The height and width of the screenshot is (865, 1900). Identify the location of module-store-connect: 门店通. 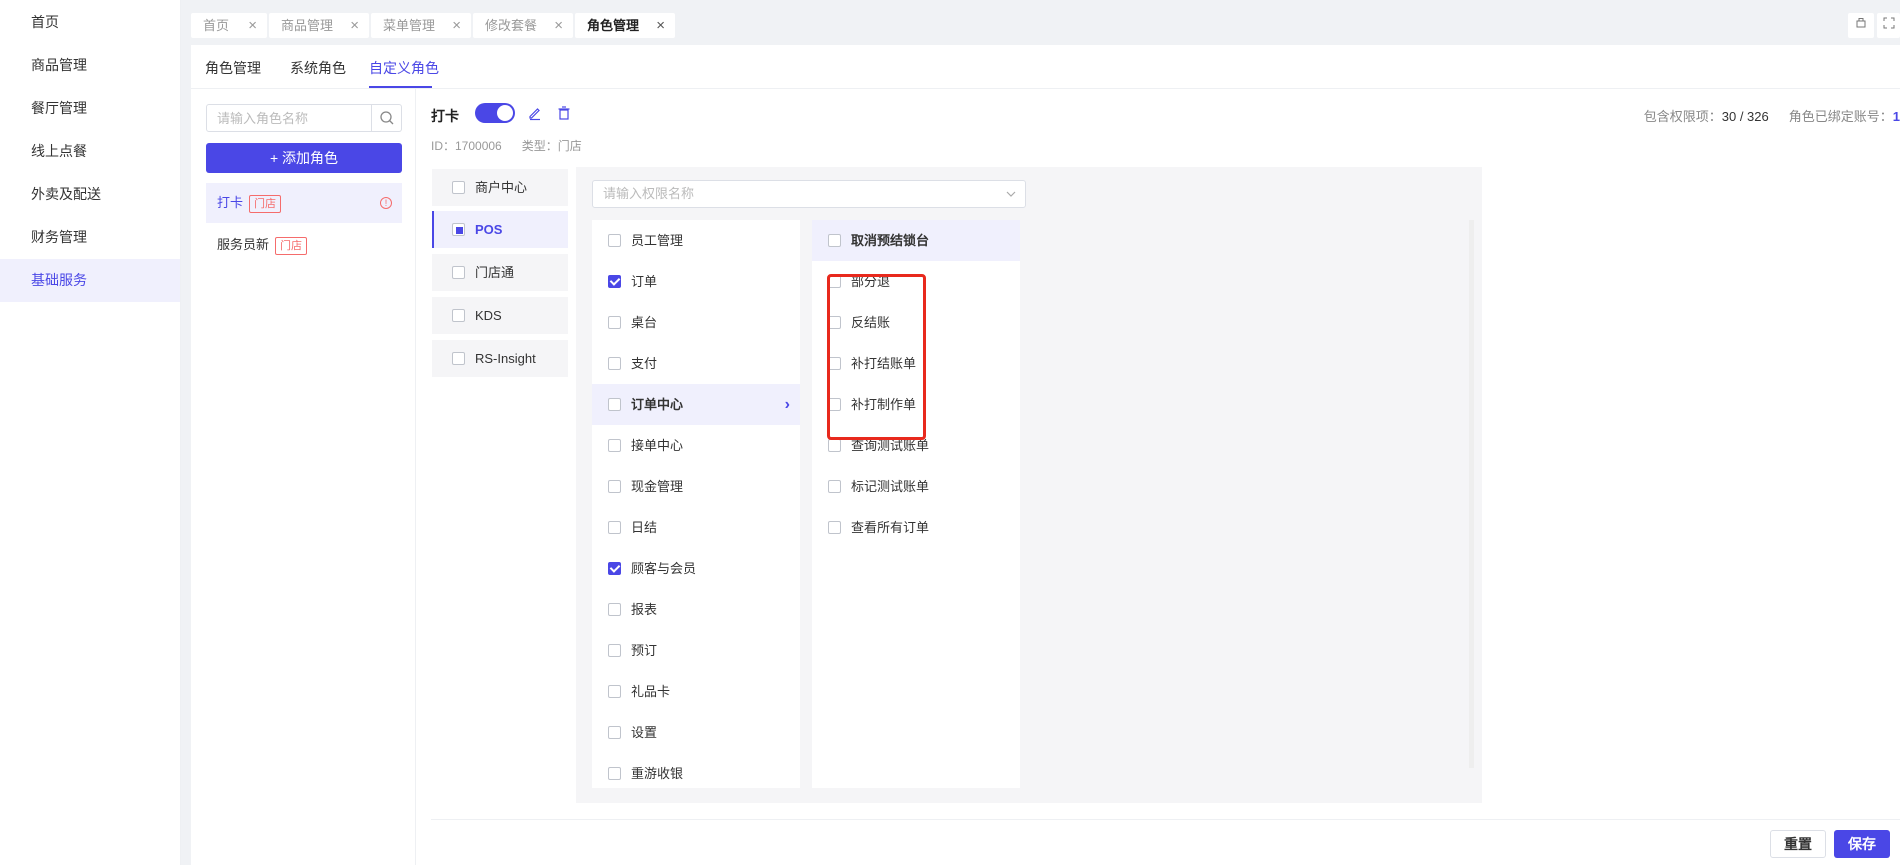
(500, 272).